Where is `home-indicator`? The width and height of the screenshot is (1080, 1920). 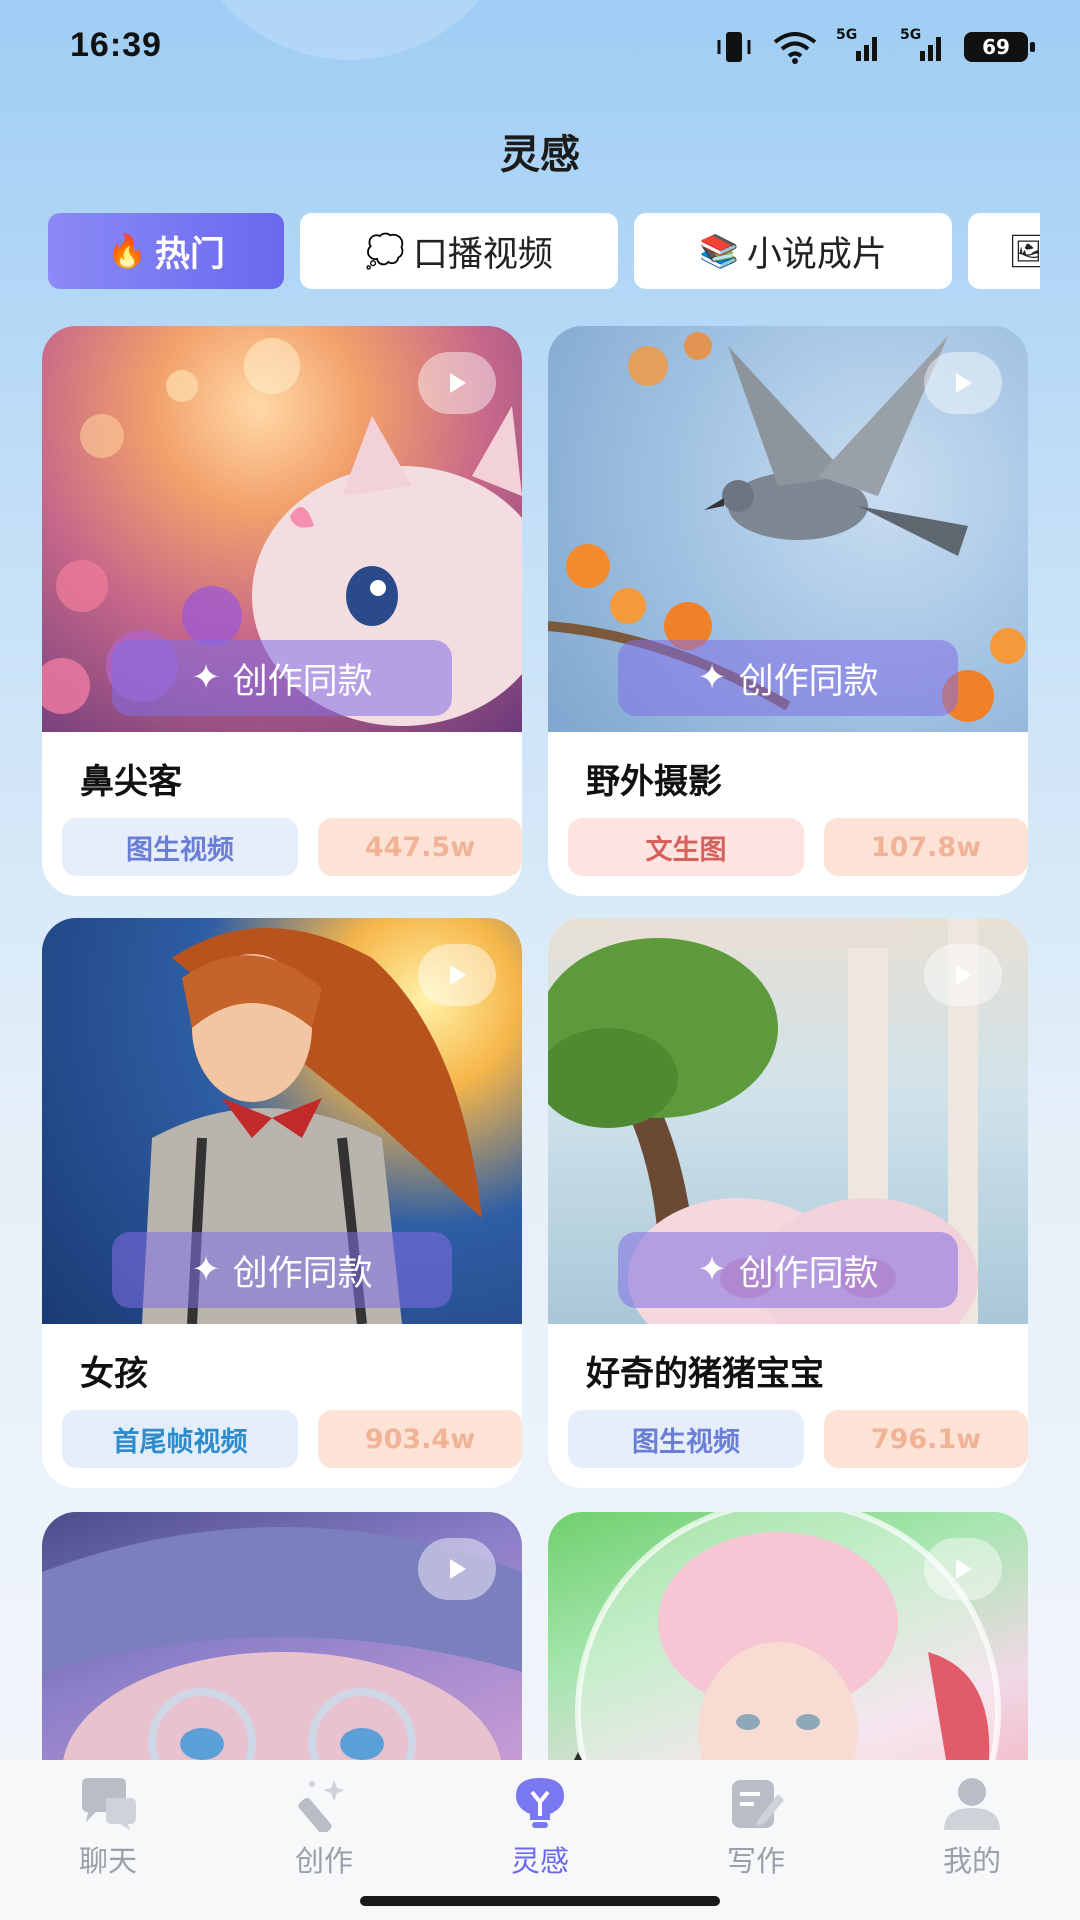 home-indicator is located at coordinates (540, 1901).